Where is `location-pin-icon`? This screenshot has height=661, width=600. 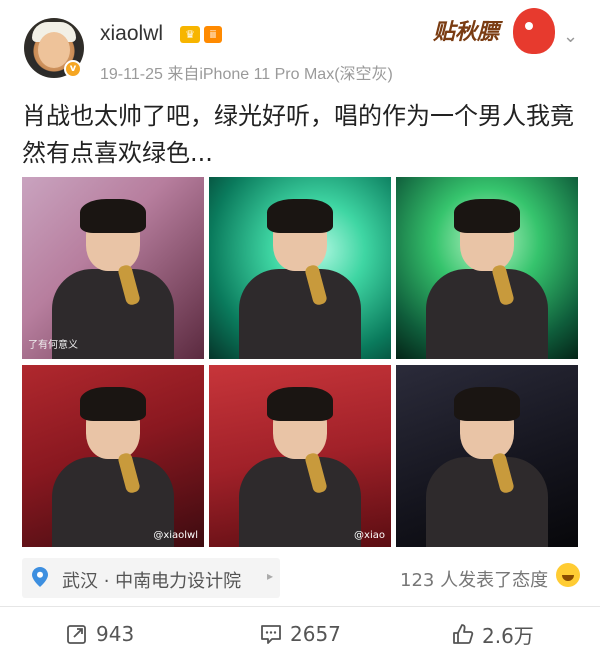
location-pin-icon is located at coordinates (40, 577).